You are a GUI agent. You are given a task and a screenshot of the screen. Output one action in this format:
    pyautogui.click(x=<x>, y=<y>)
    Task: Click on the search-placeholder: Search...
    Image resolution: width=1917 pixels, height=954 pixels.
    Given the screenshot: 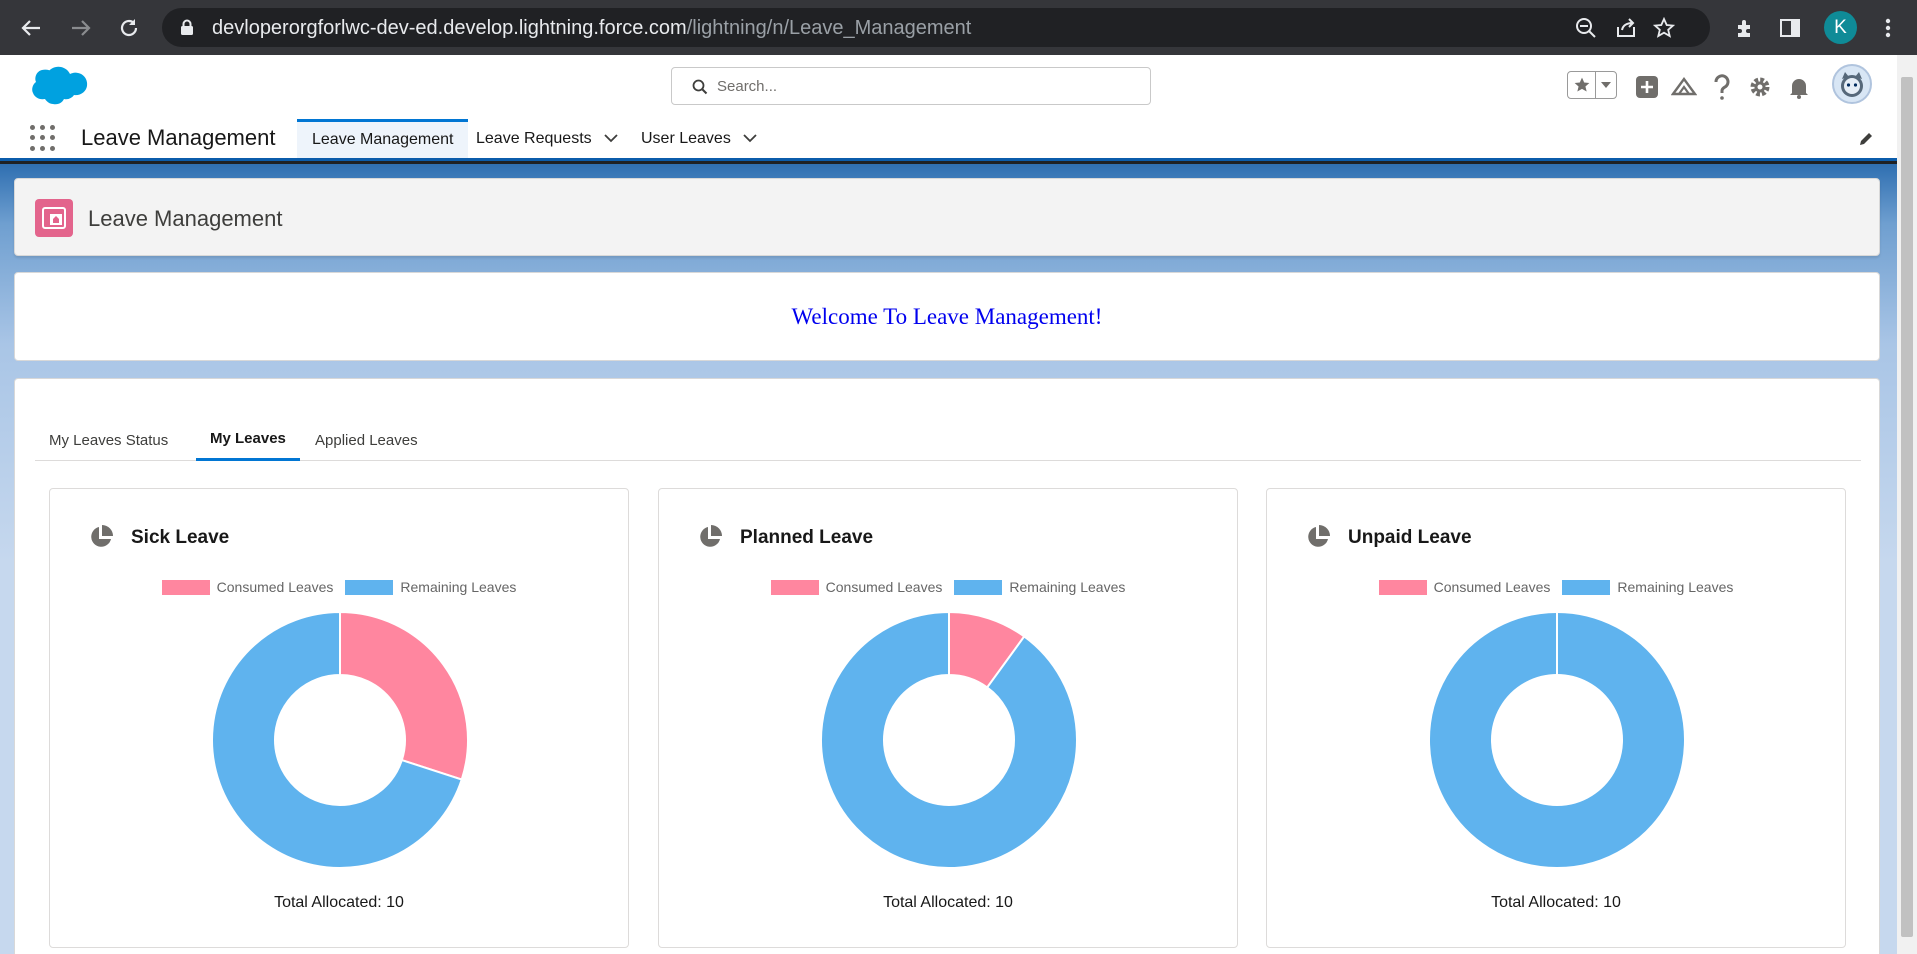 What is the action you would take?
    pyautogui.click(x=747, y=86)
    